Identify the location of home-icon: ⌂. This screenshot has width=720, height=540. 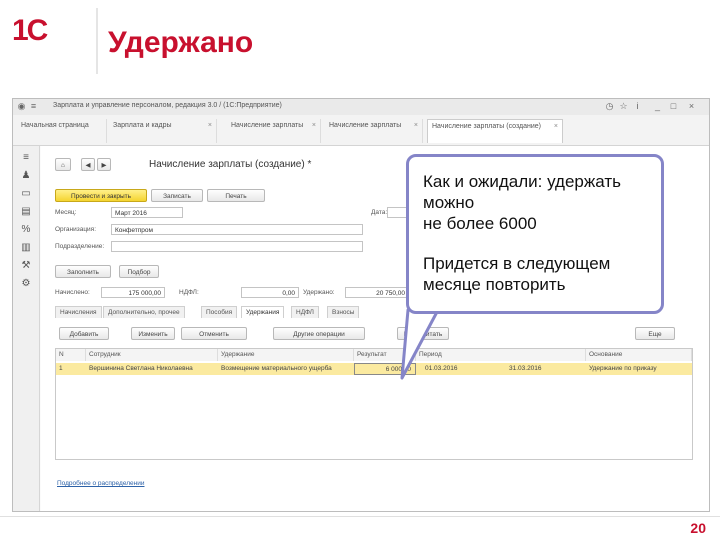
(63, 164).